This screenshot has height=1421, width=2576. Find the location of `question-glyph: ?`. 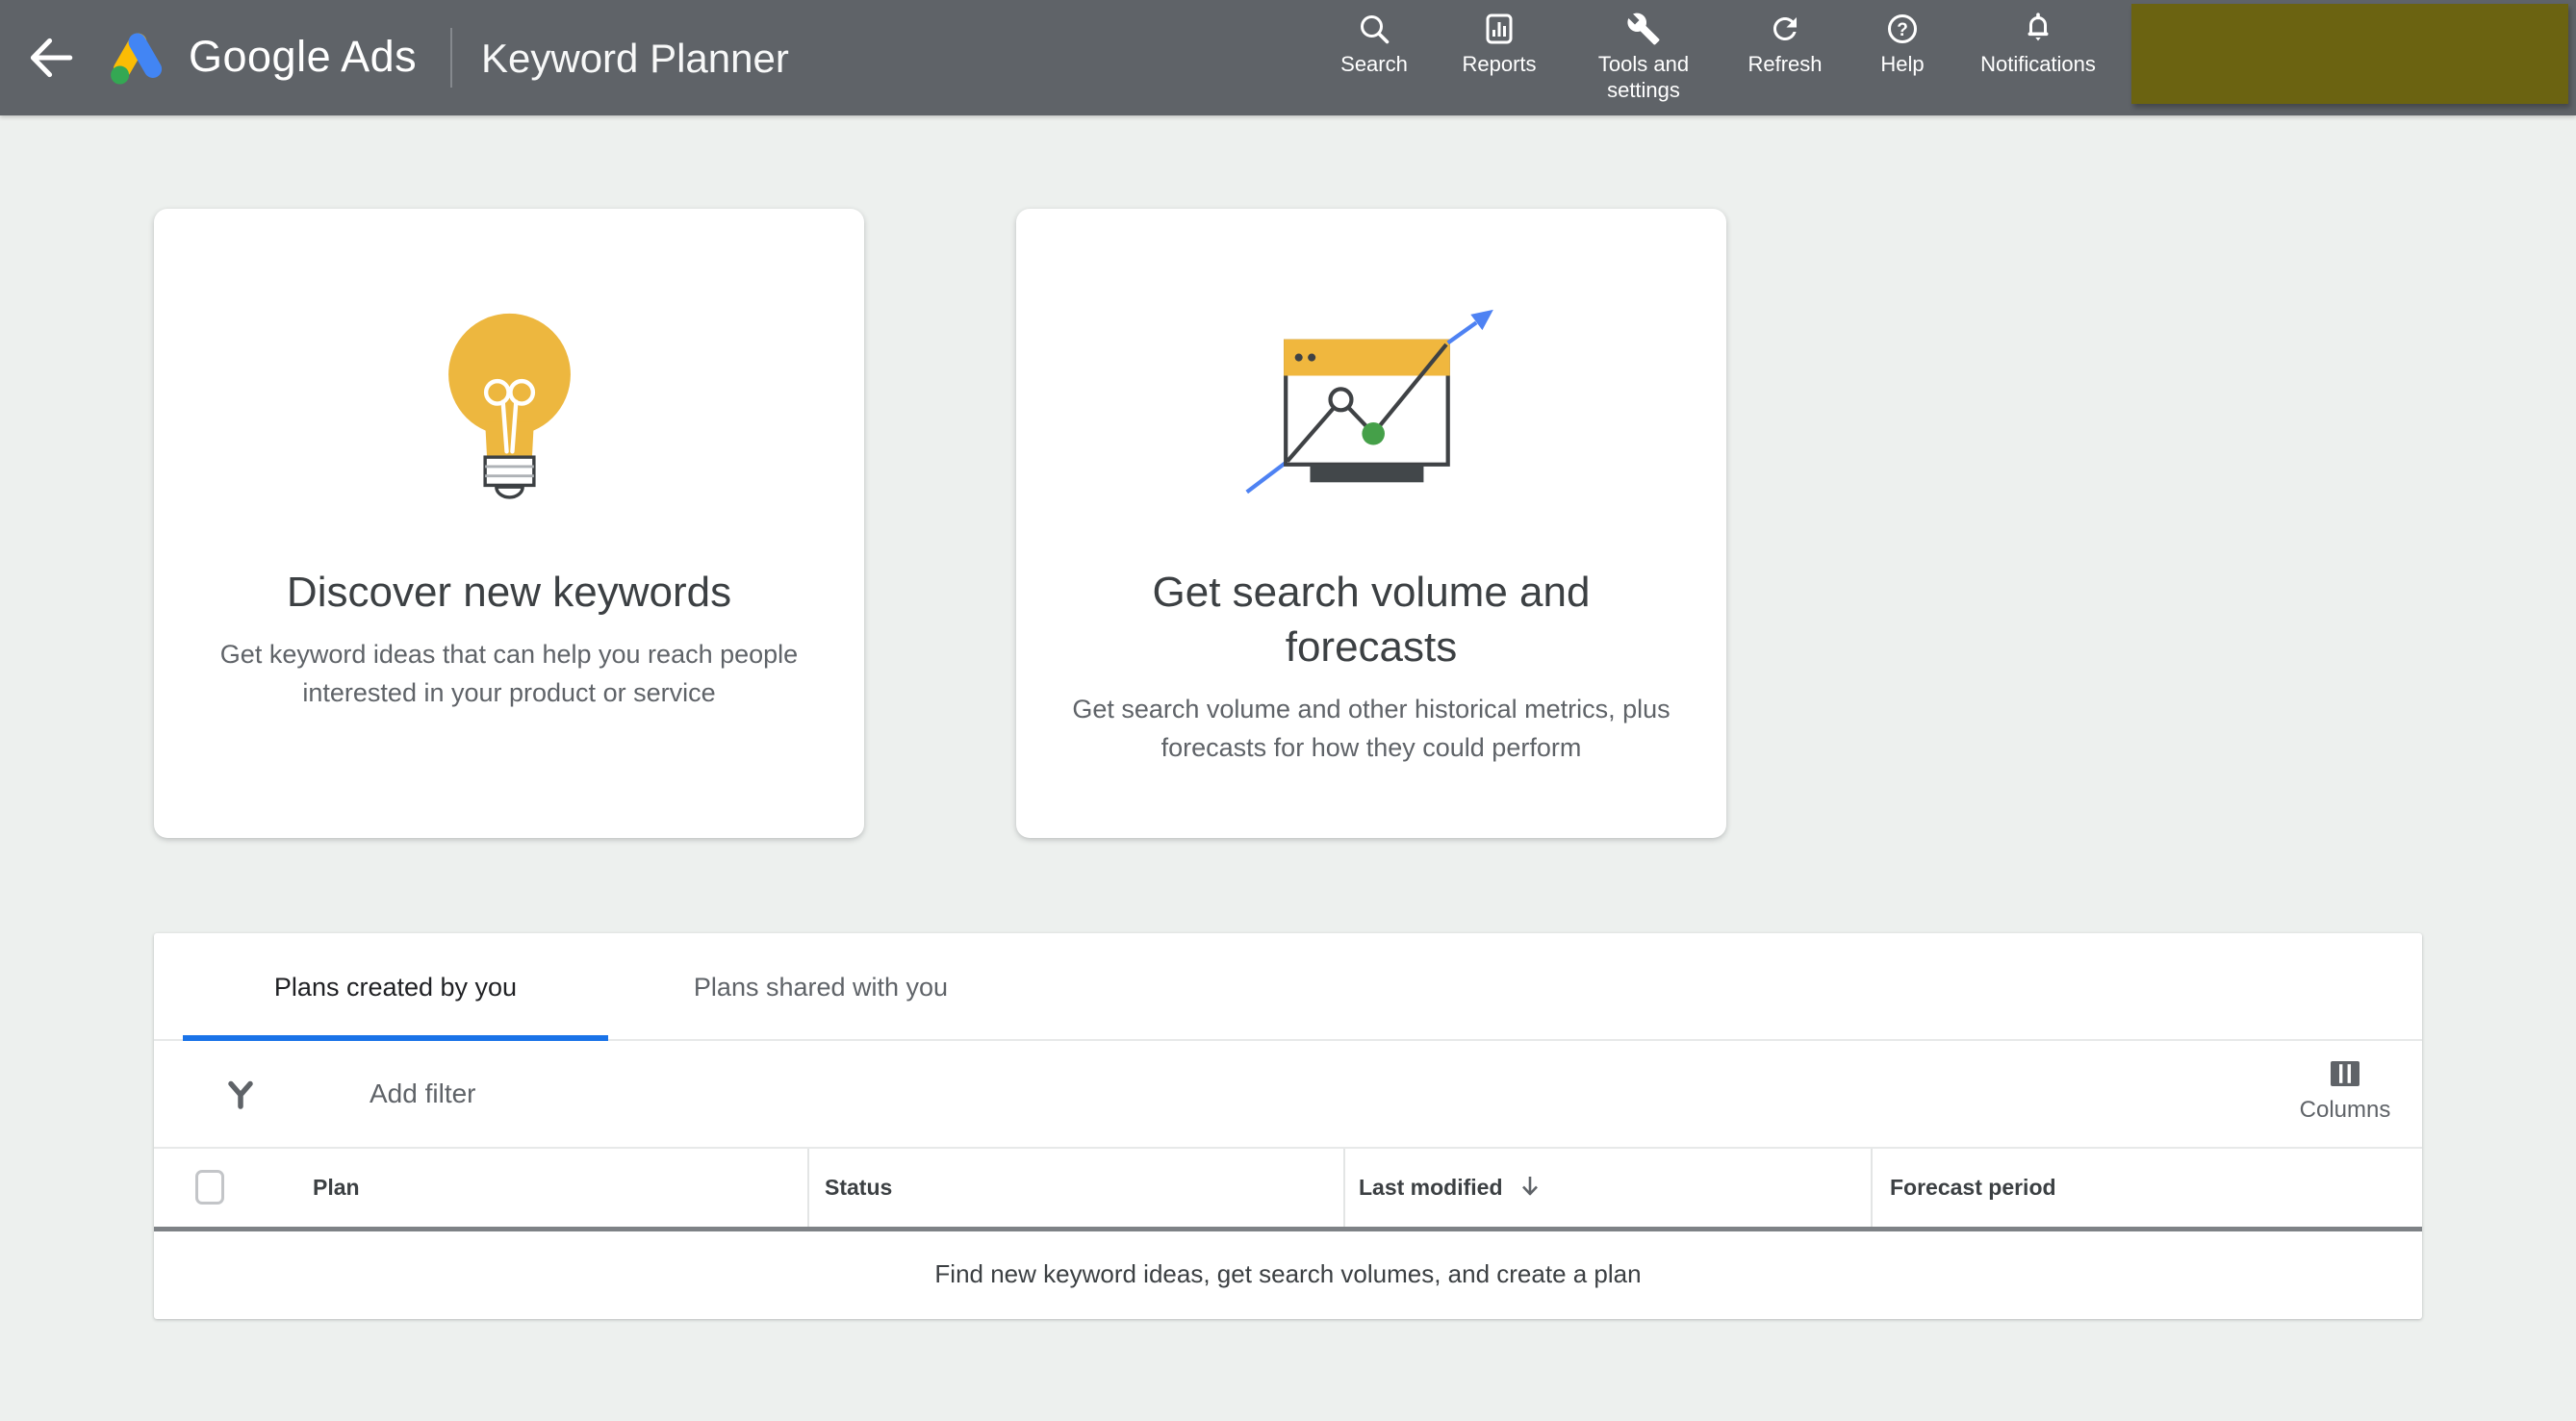

question-glyph: ? is located at coordinates (1902, 30).